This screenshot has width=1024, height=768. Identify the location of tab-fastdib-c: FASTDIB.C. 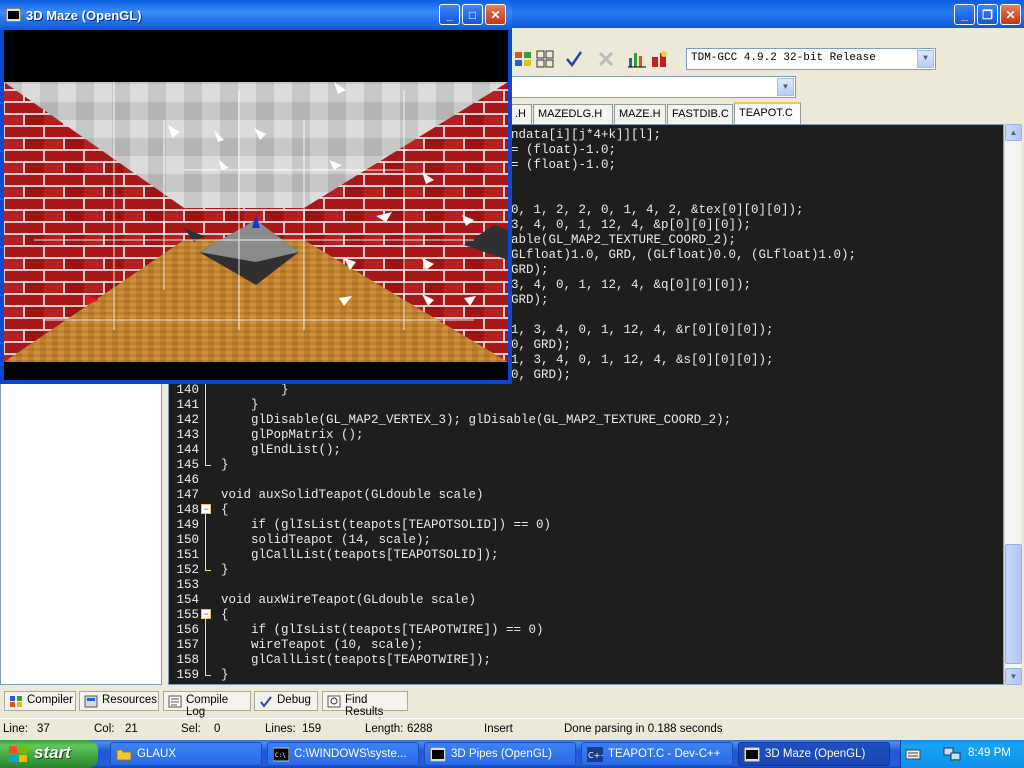
(700, 114).